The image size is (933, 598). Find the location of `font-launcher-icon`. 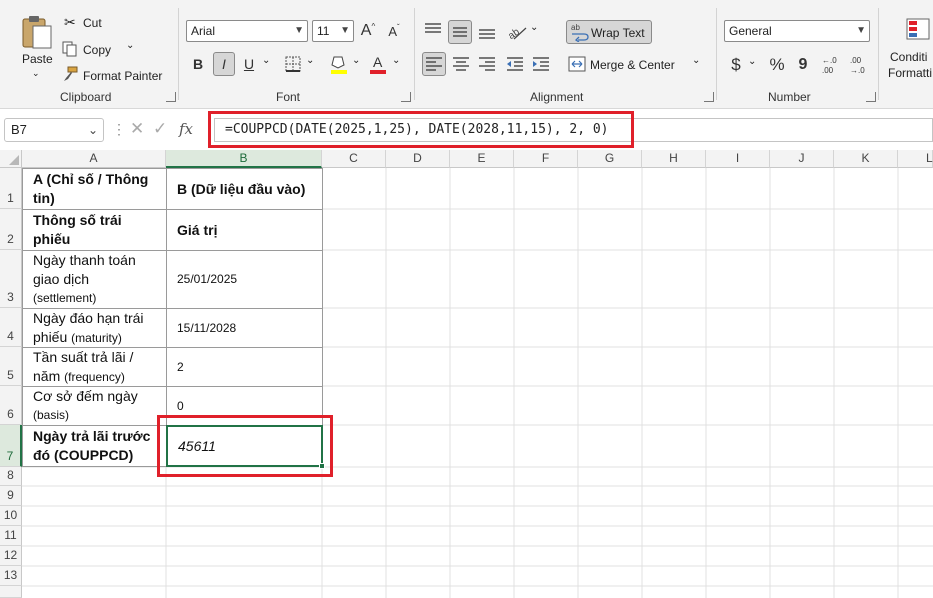

font-launcher-icon is located at coordinates (406, 97).